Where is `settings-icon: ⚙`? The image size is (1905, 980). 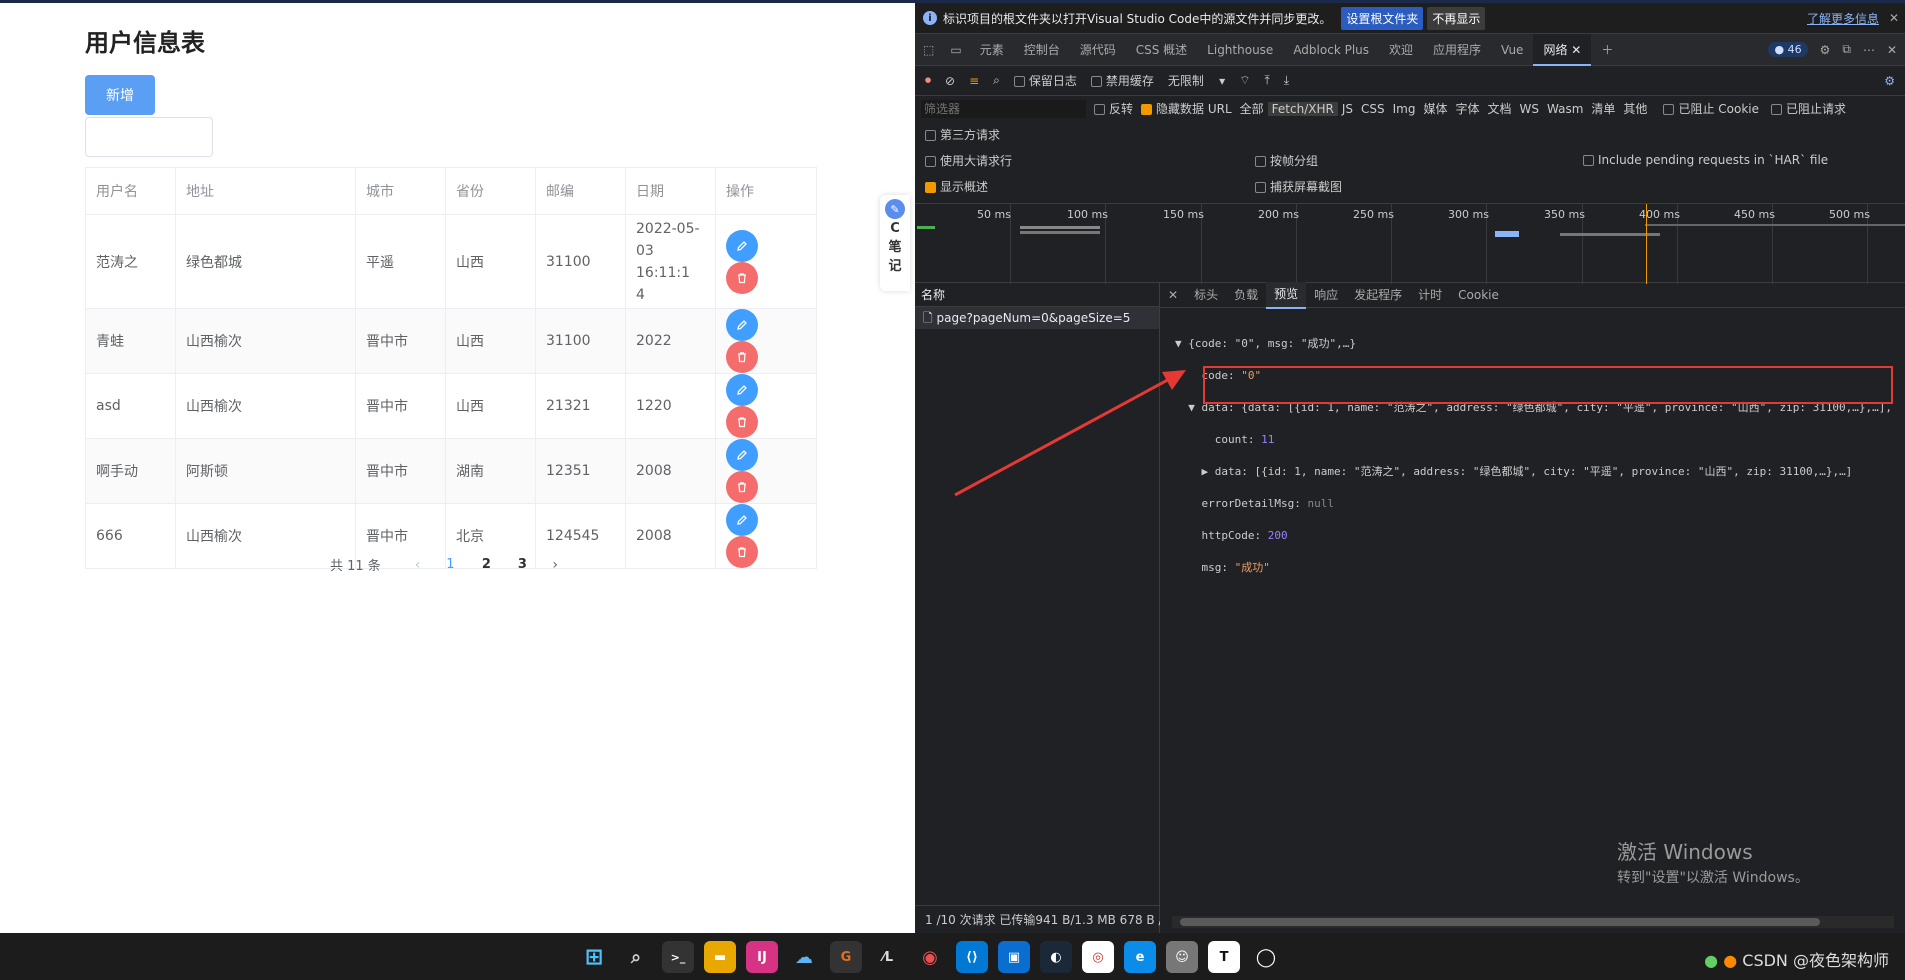 settings-icon: ⚙ is located at coordinates (1825, 50).